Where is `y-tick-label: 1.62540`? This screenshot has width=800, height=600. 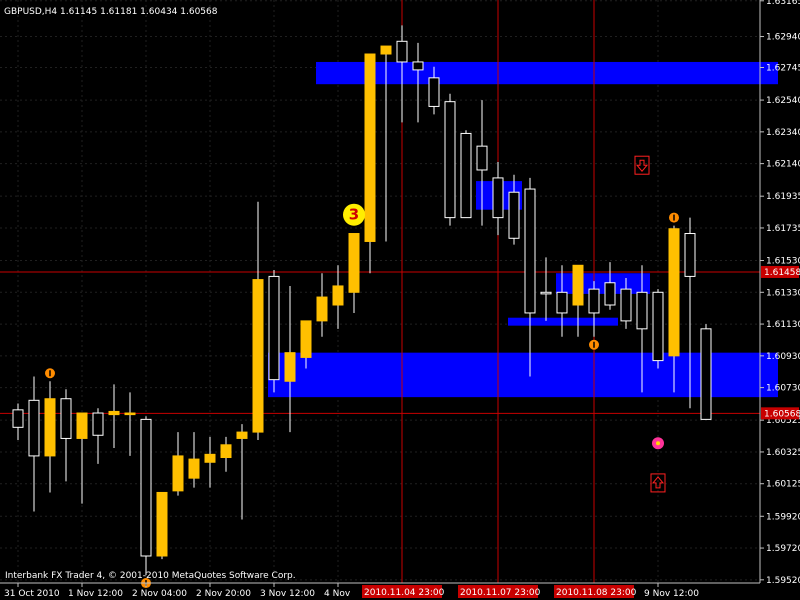 y-tick-label: 1.62540 is located at coordinates (783, 101).